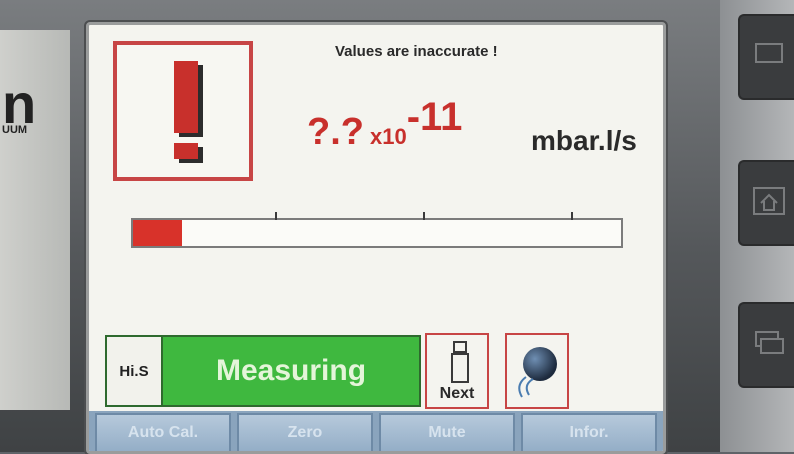  Describe the element at coordinates (135, 371) in the screenshot. I see `mode-label: Hi.S` at that location.